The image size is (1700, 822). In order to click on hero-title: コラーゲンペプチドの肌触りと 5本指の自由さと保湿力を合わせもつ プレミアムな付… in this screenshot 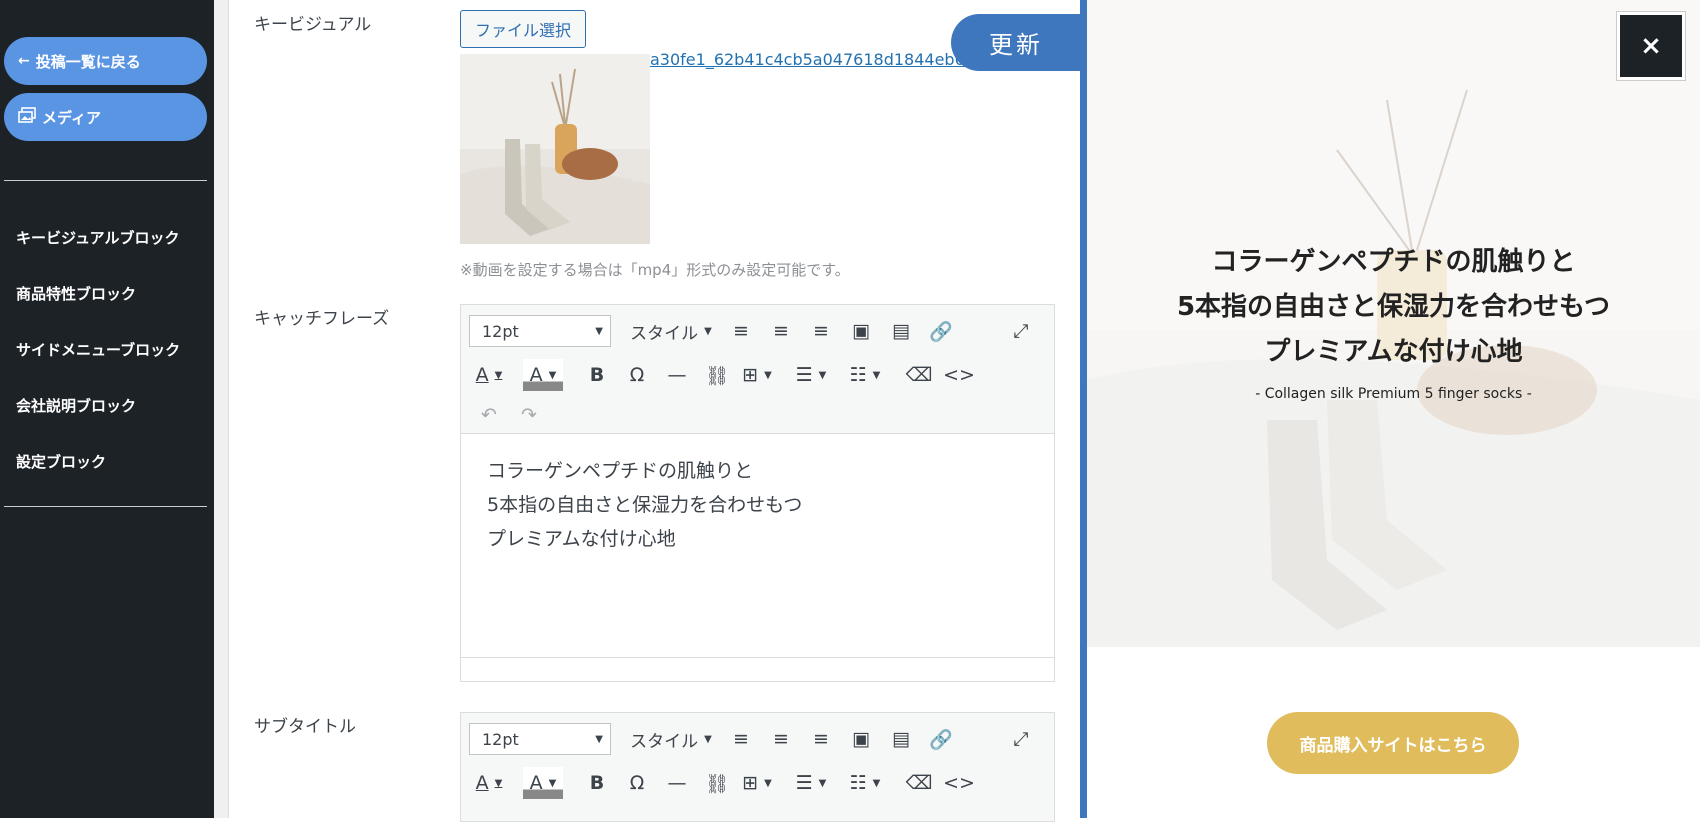, I will do `click(1393, 307)`.